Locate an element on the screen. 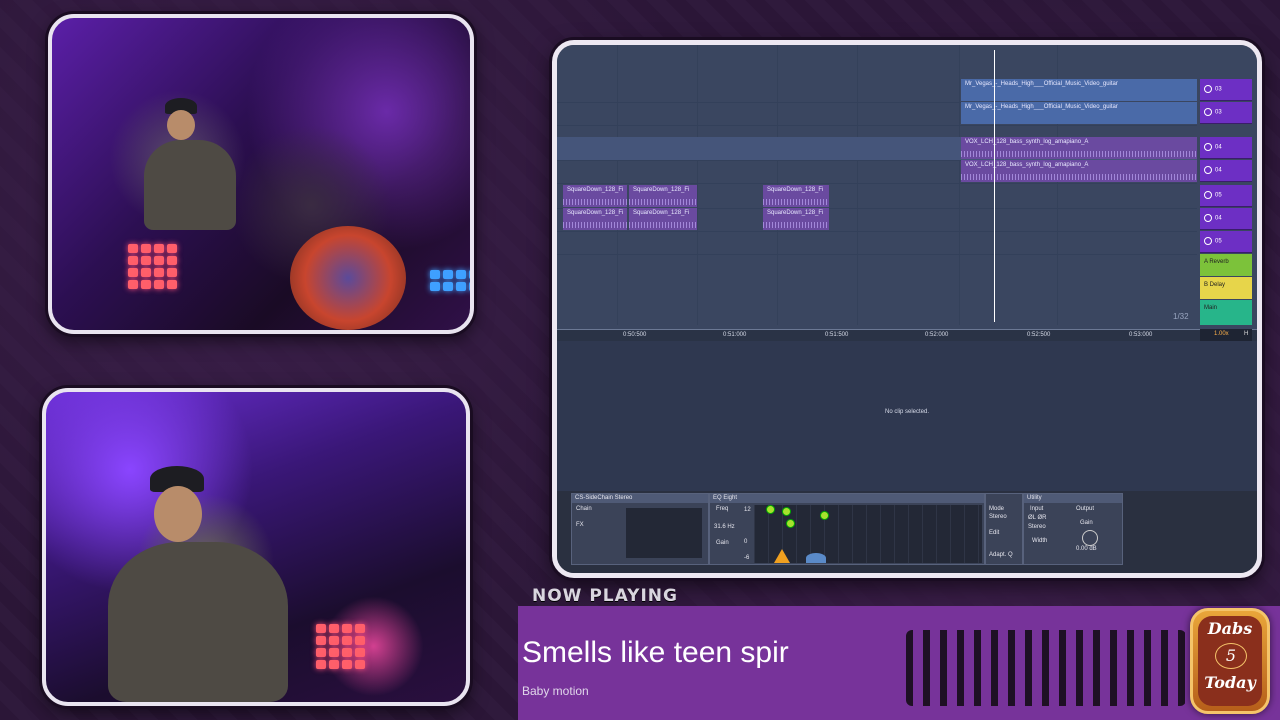 This screenshot has width=1280, height=720. detail-view: No clip selected. is located at coordinates (907, 416).